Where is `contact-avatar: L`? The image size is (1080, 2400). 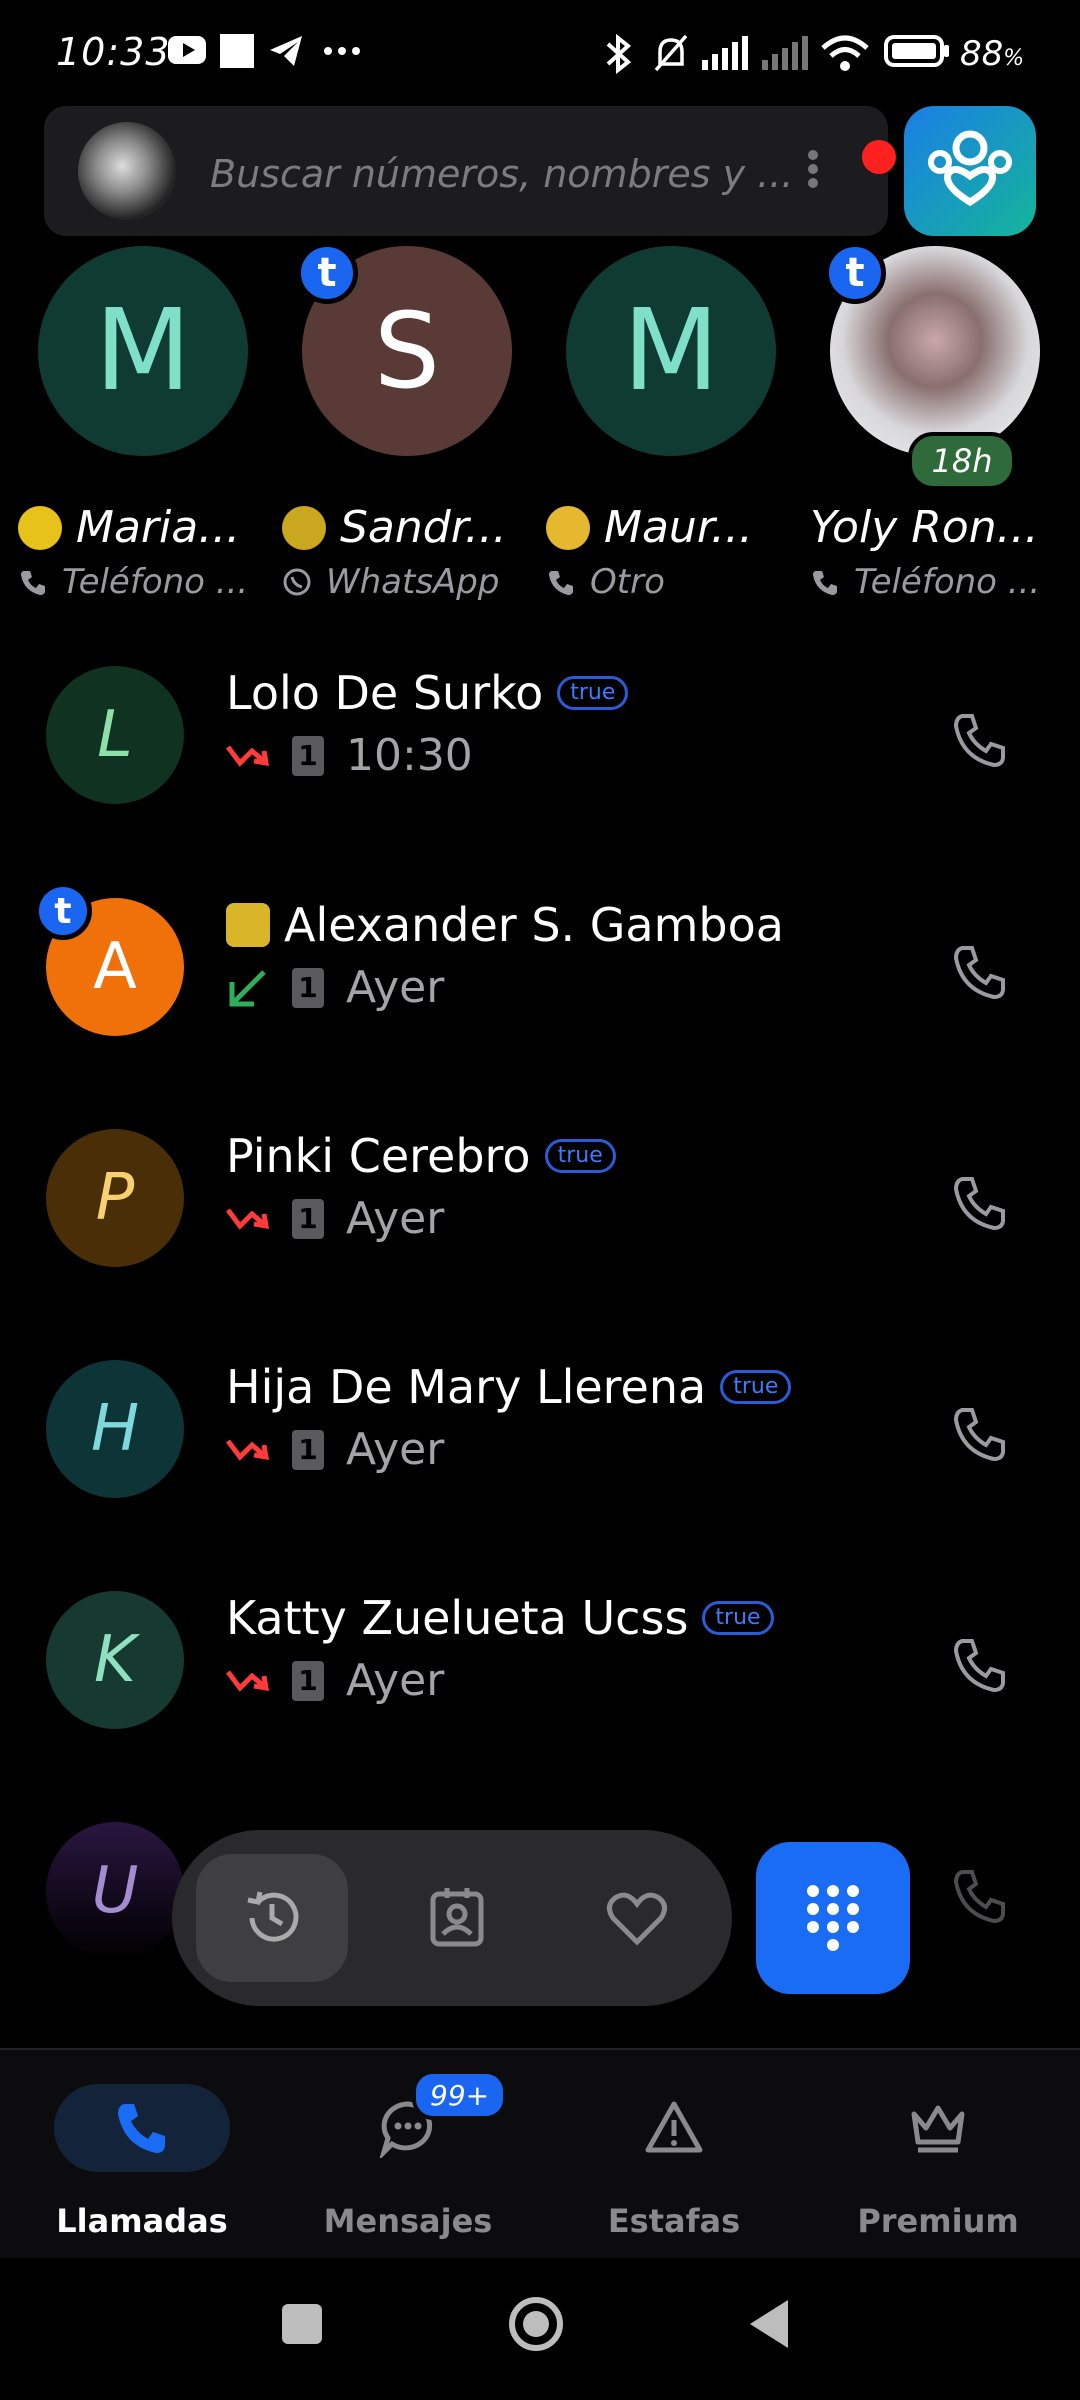
contact-avatar: L is located at coordinates (115, 735).